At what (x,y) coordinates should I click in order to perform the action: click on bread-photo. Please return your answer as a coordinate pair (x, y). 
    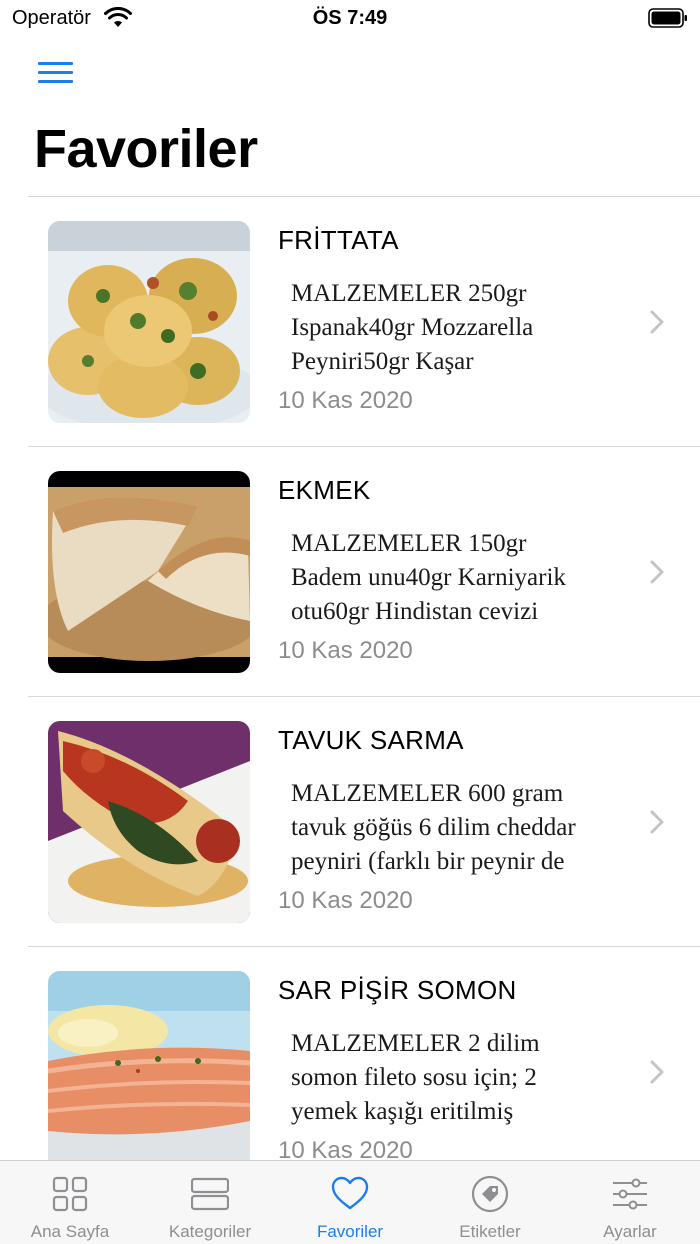
    Looking at the image, I should click on (149, 572).